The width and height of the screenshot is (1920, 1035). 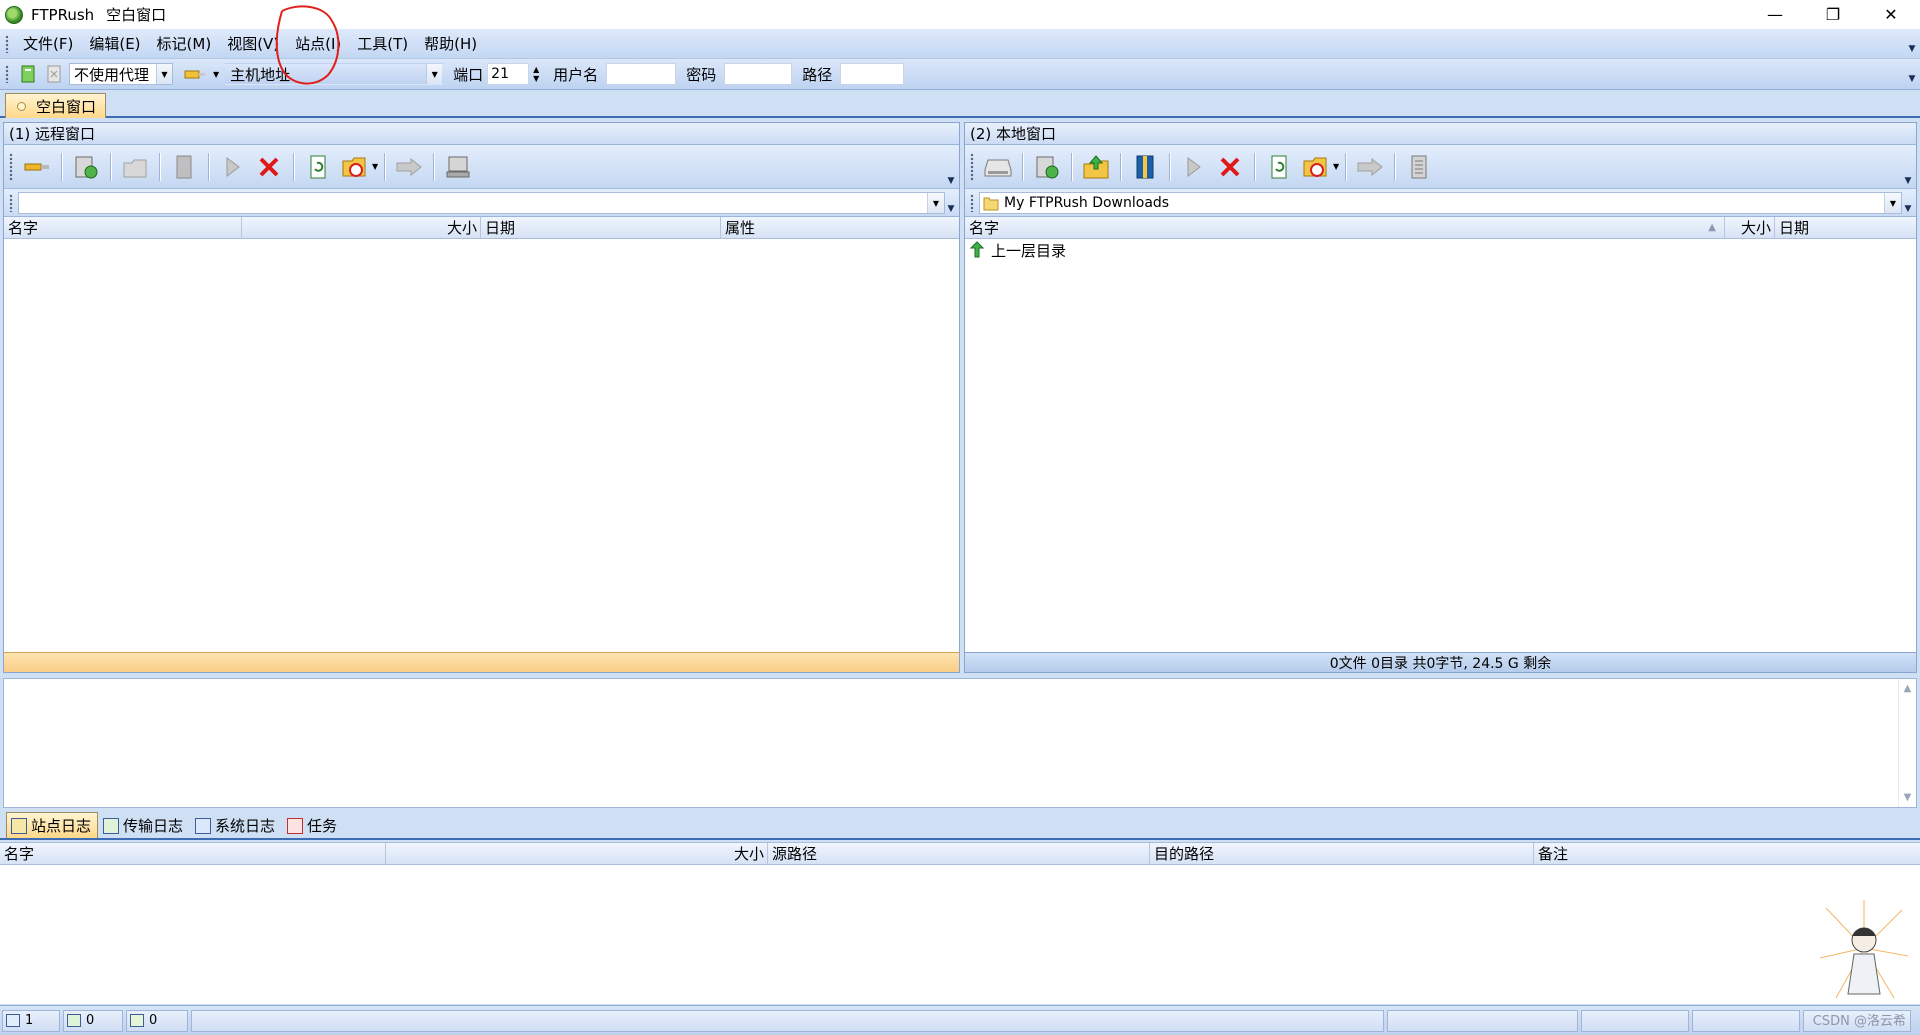 What do you see at coordinates (641, 74) in the screenshot?
I see `username-input` at bounding box center [641, 74].